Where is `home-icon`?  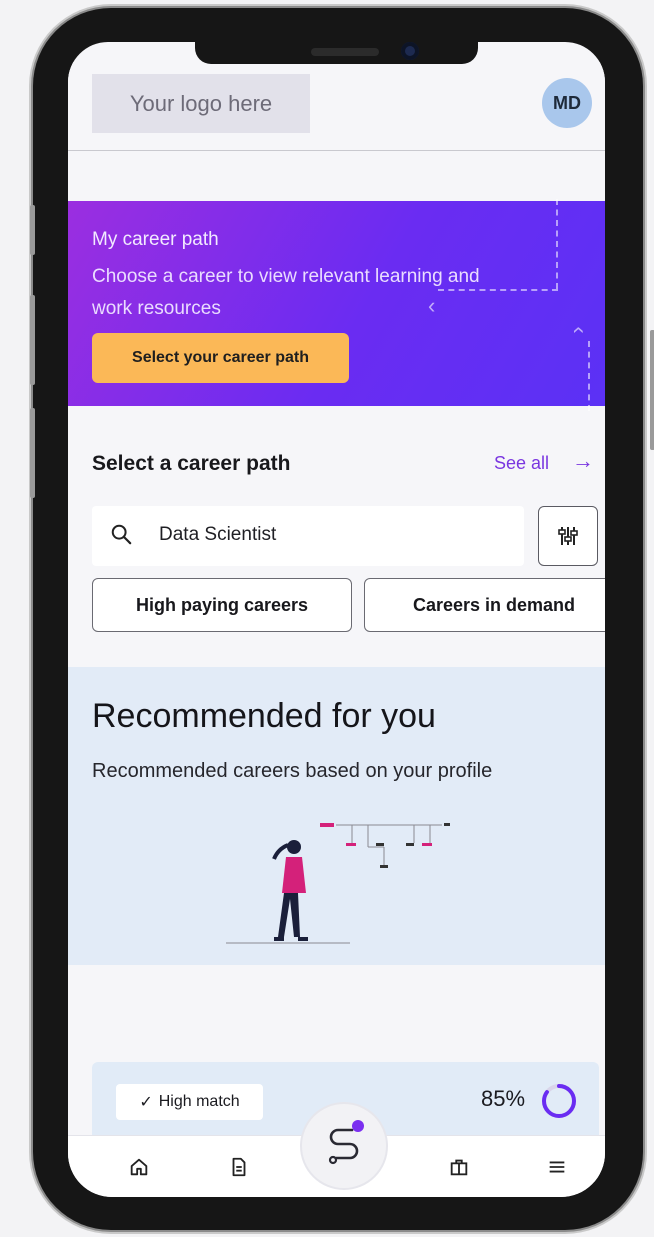 home-icon is located at coordinates (139, 1167).